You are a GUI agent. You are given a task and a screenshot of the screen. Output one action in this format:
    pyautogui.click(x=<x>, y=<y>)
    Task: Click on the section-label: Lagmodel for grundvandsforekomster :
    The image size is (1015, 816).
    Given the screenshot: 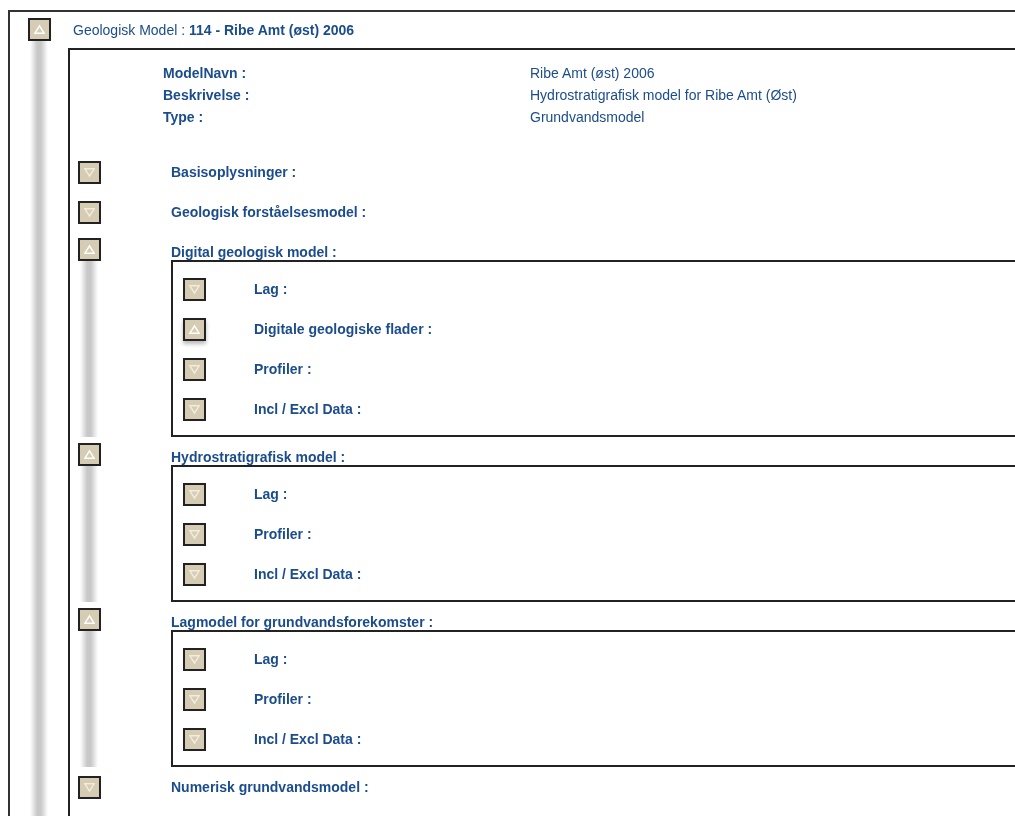 What is the action you would take?
    pyautogui.click(x=302, y=622)
    